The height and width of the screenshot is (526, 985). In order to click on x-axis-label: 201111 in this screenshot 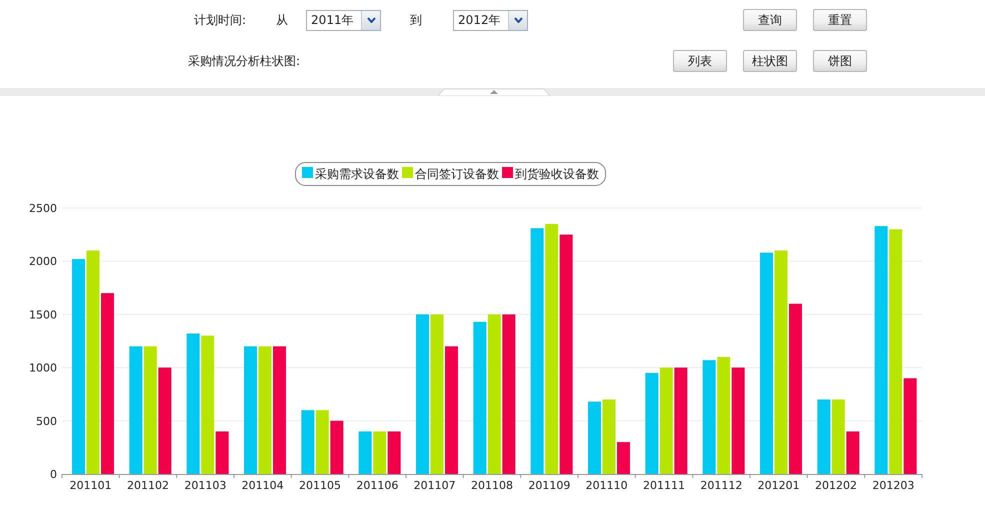, I will do `click(664, 485)`.